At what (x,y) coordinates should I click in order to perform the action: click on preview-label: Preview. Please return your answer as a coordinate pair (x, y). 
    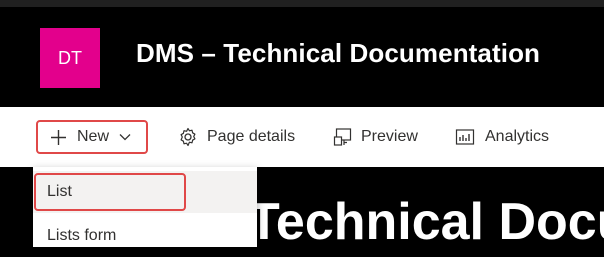
    Looking at the image, I should click on (389, 136).